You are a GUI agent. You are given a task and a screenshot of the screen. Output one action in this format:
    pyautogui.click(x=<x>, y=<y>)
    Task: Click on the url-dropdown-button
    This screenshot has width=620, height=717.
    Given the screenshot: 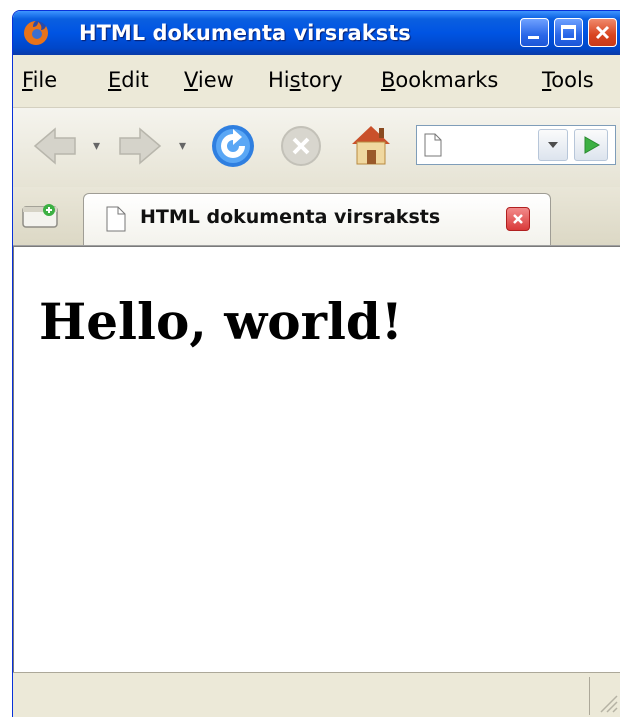 What is the action you would take?
    pyautogui.click(x=553, y=145)
    